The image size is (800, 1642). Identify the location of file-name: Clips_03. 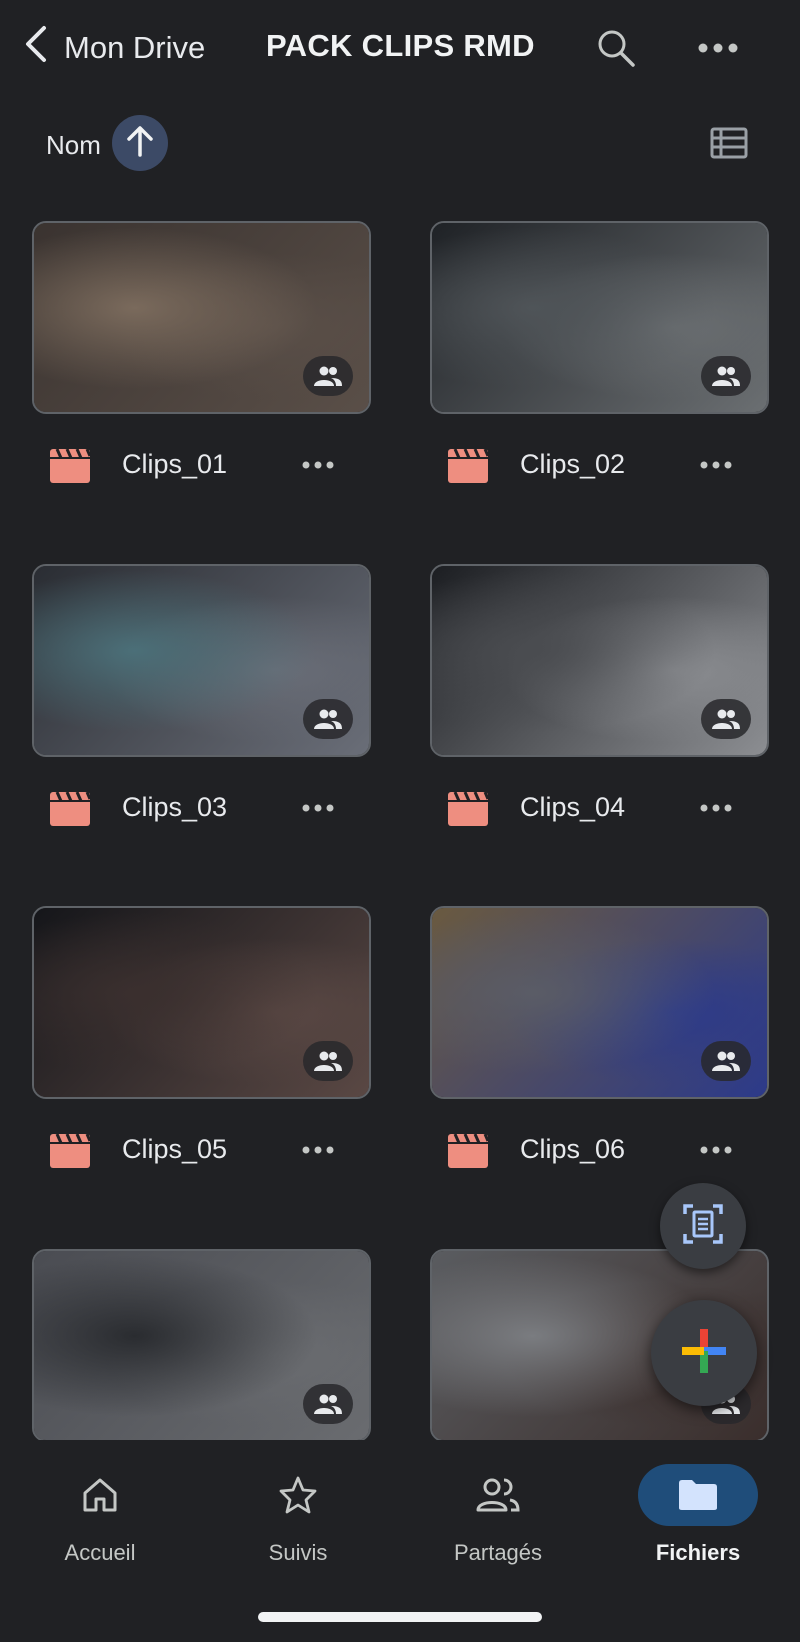
(175, 807).